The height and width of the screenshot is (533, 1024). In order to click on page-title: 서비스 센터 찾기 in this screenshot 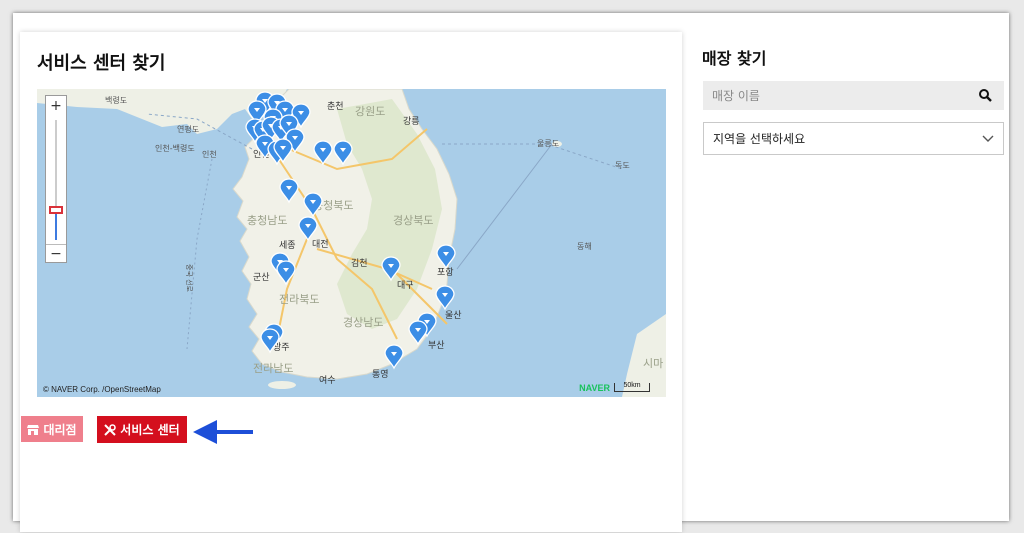, I will do `click(101, 63)`.